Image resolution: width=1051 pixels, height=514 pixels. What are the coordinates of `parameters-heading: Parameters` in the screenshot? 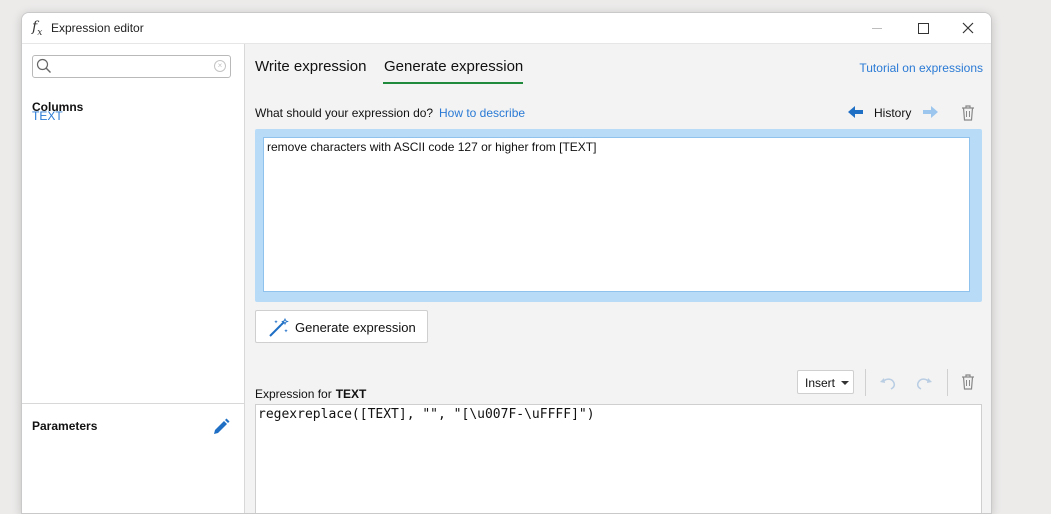 It's located at (65, 426).